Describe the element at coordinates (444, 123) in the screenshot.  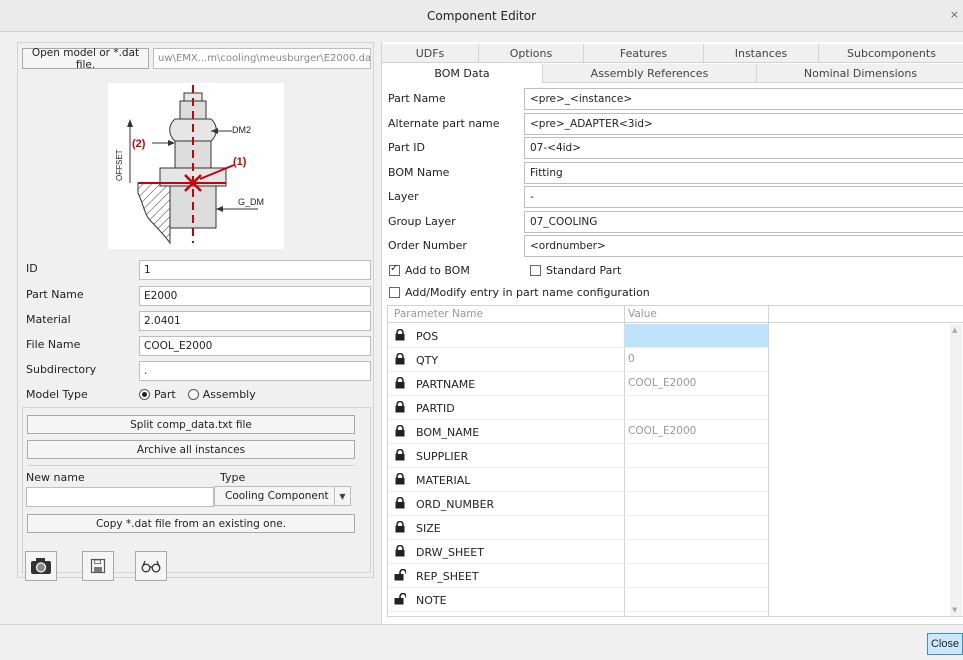
I see `alternate-part-name-label: Alternate part name` at that location.